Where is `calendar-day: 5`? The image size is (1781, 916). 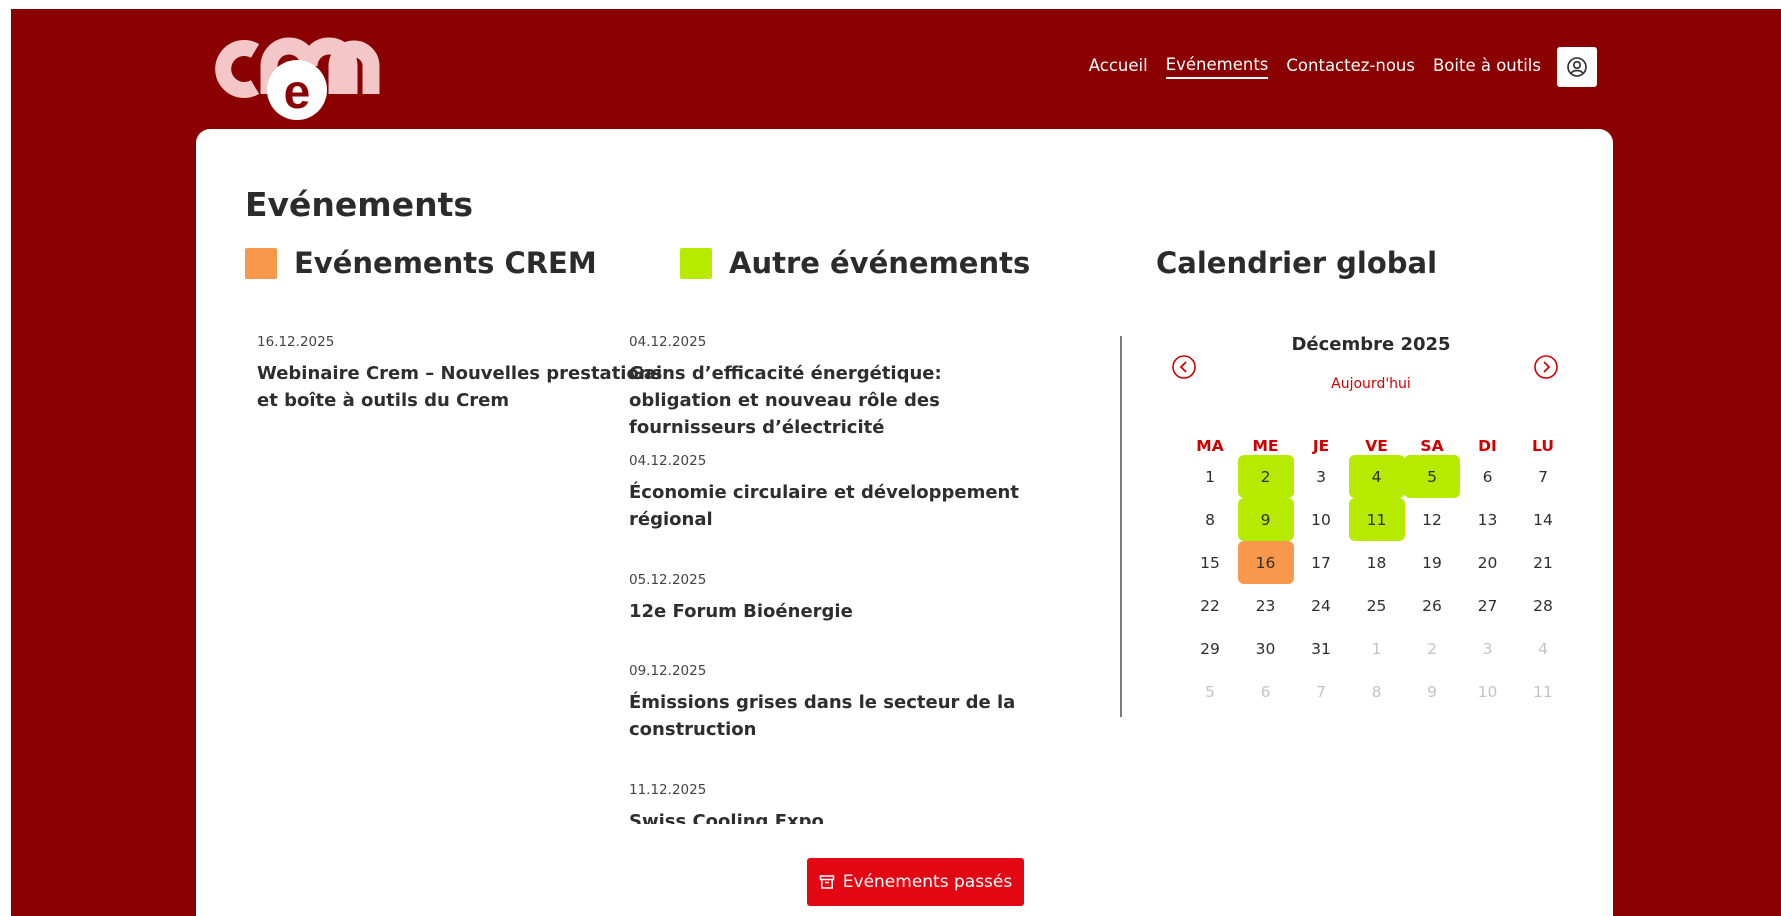 calendar-day: 5 is located at coordinates (1432, 476).